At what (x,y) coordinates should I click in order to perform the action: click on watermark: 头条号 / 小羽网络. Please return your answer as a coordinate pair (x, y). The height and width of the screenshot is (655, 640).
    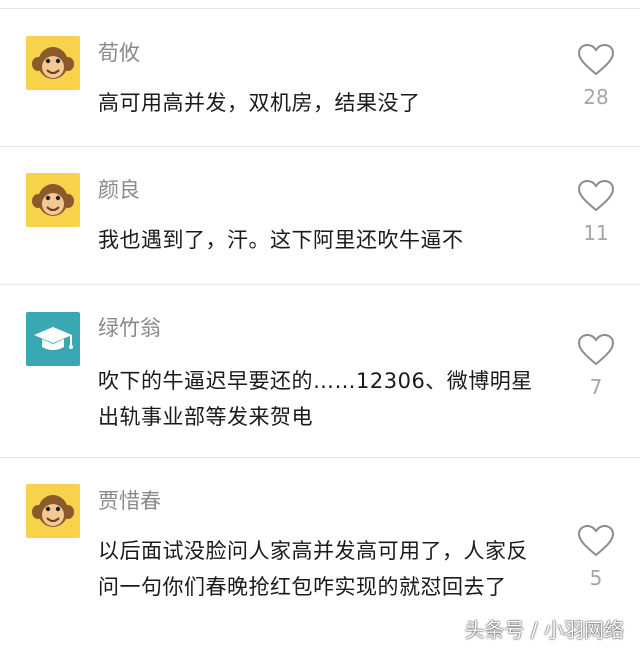
    Looking at the image, I should click on (544, 630).